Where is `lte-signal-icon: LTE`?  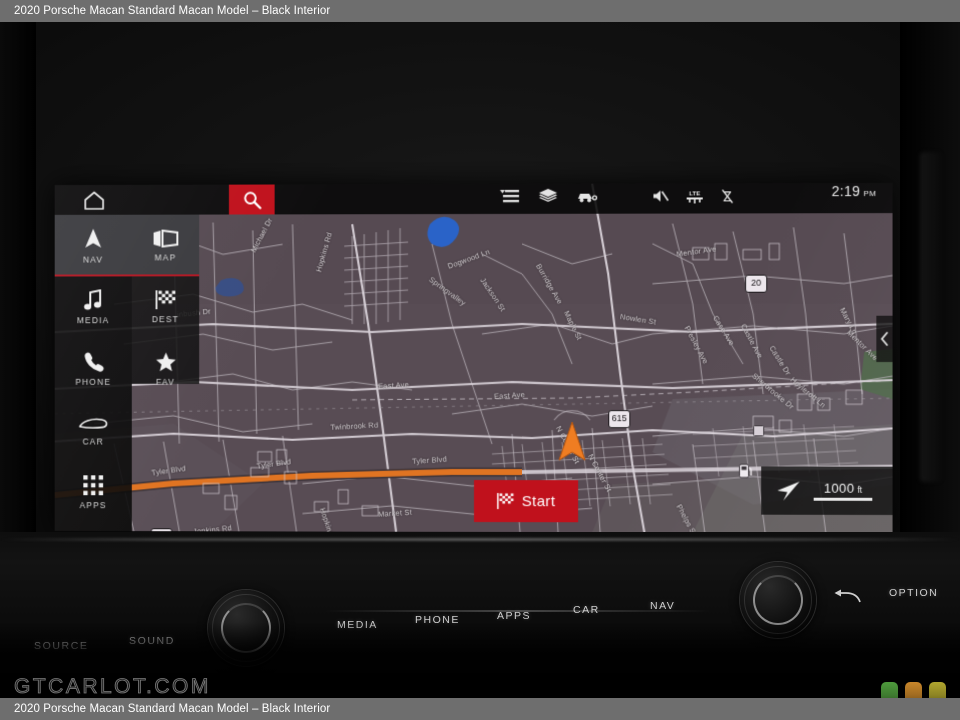 lte-signal-icon: LTE is located at coordinates (695, 198).